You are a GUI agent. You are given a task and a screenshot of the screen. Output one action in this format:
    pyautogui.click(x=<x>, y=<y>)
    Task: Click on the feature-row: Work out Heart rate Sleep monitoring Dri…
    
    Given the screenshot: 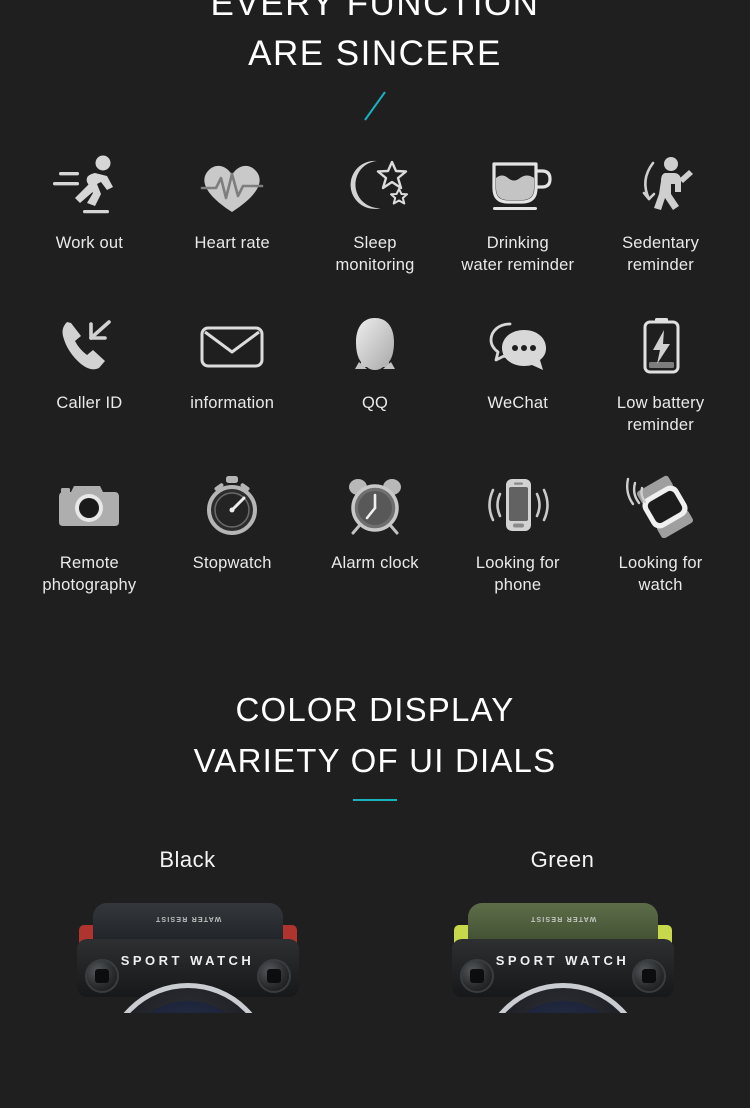 What is the action you would take?
    pyautogui.click(x=375, y=213)
    